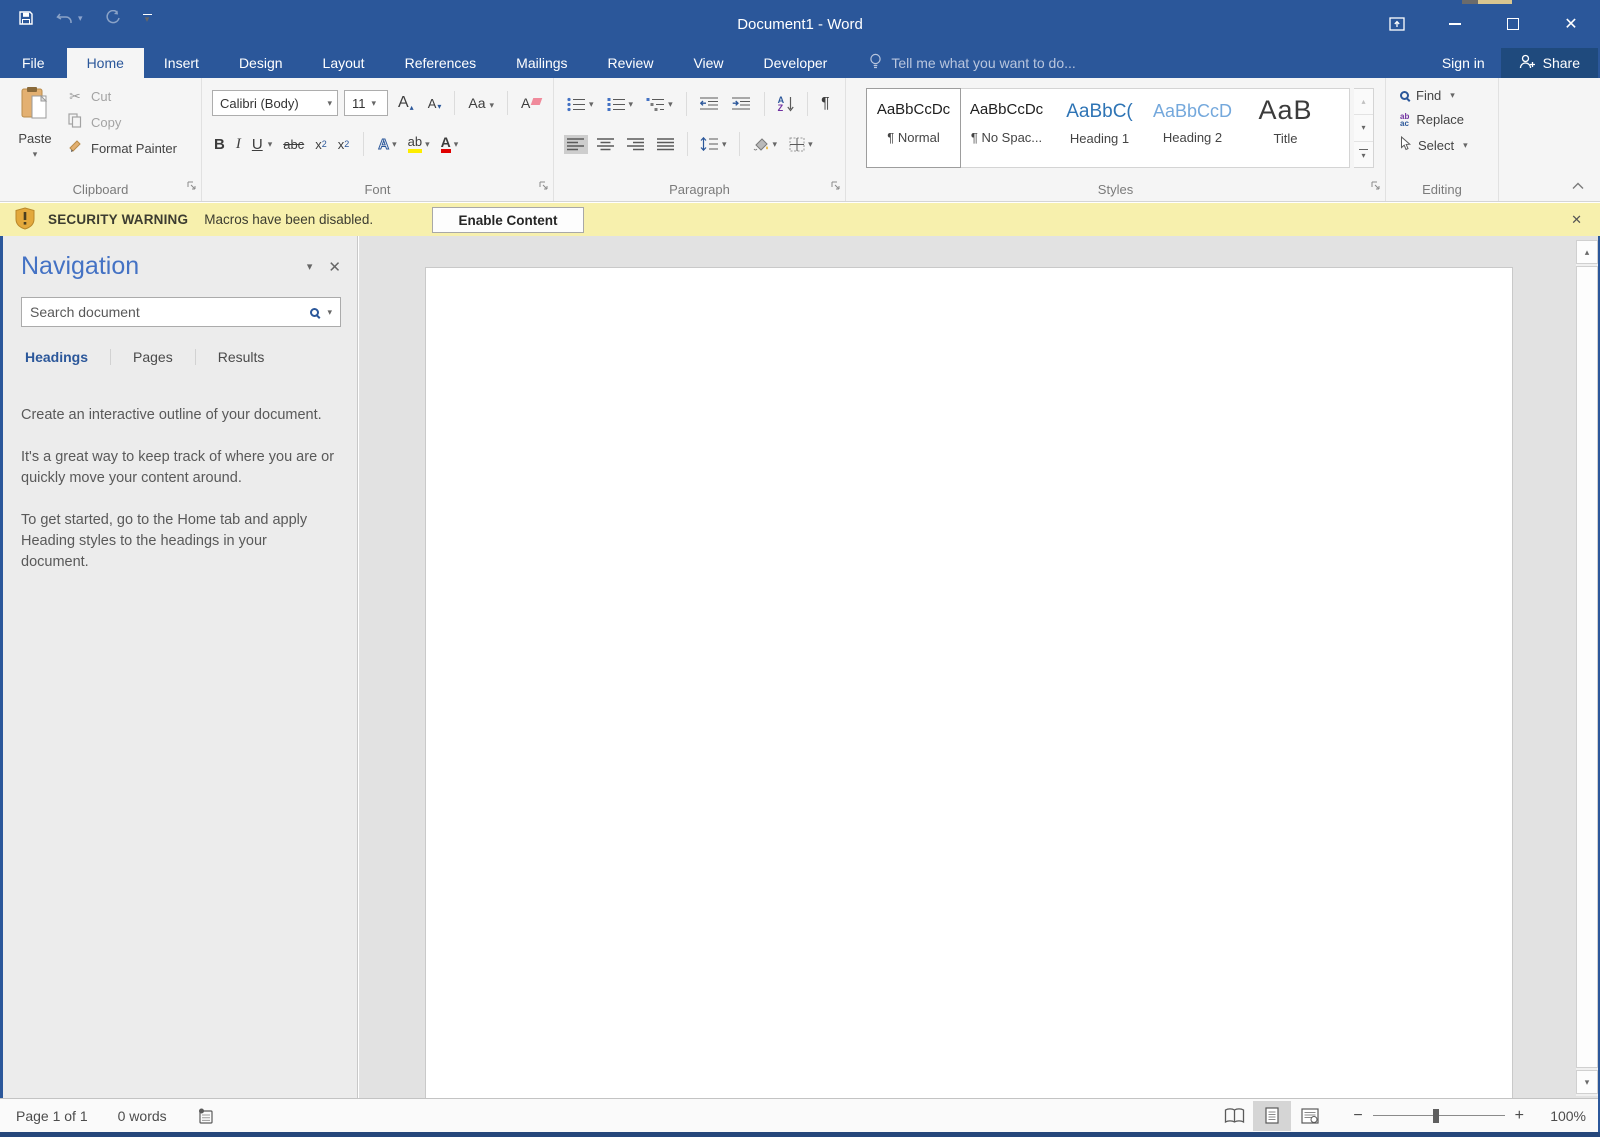 The height and width of the screenshot is (1137, 1600). I want to click on nav-tab-pages: Pages, so click(153, 357).